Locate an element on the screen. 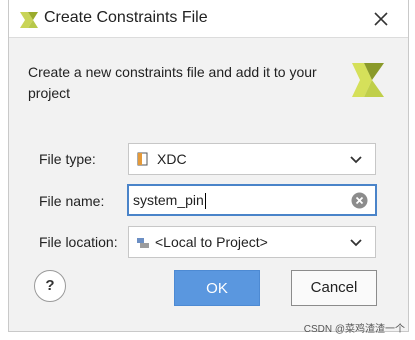 This screenshot has height=340, width=415. clear-input-icon is located at coordinates (359, 200).